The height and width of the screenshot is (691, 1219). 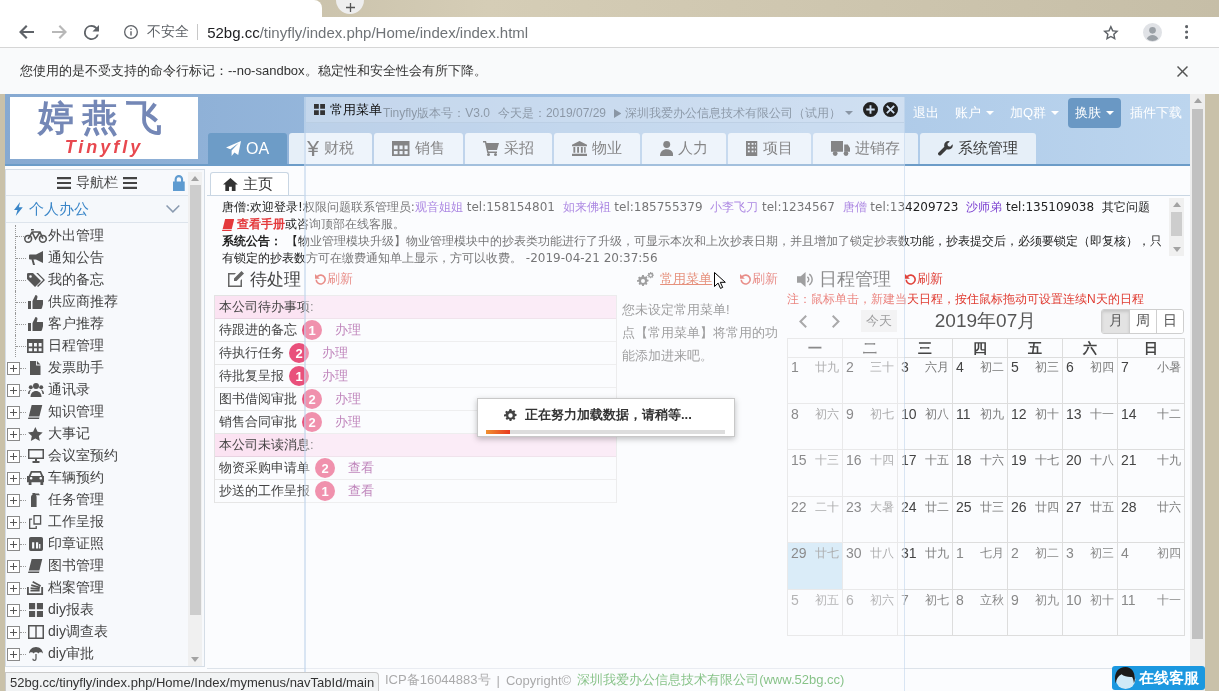 I want to click on day-cell: 4 初二, so click(x=980, y=380).